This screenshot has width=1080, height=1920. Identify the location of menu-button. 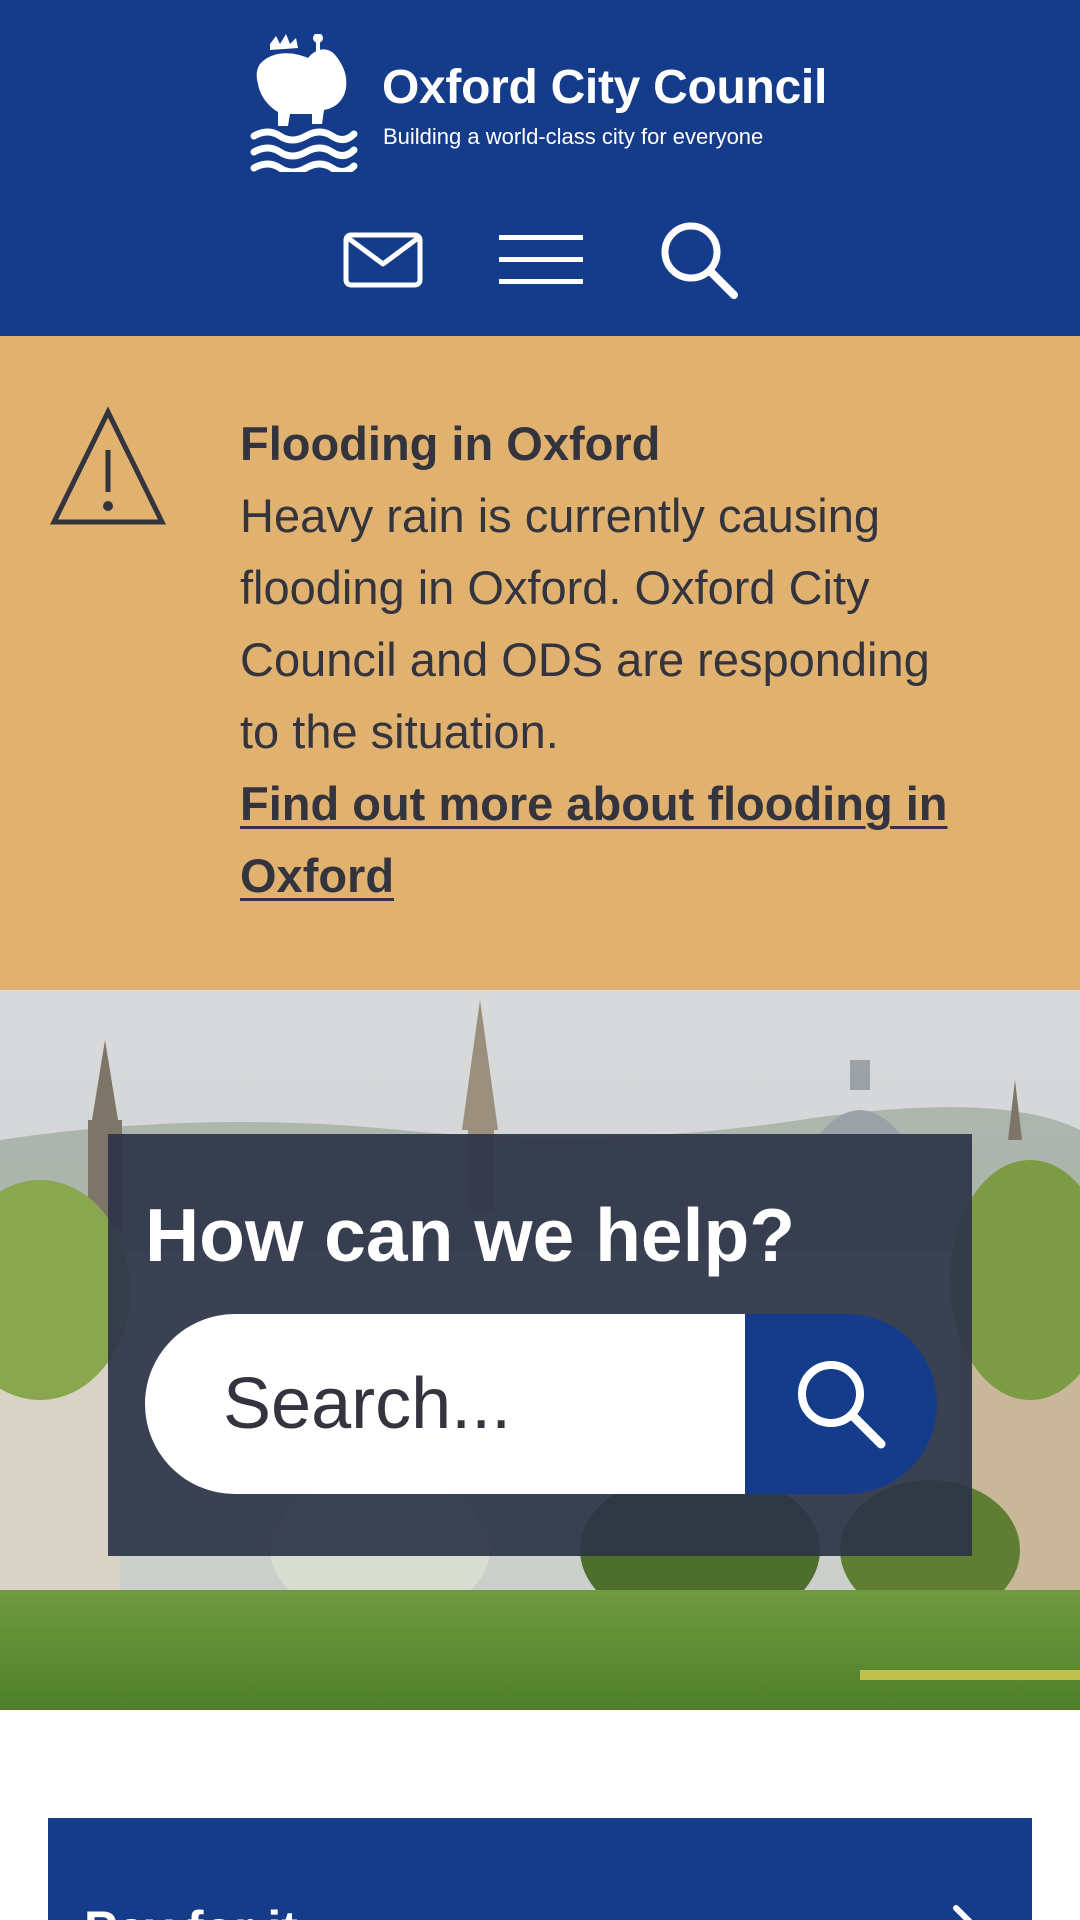
(541, 260).